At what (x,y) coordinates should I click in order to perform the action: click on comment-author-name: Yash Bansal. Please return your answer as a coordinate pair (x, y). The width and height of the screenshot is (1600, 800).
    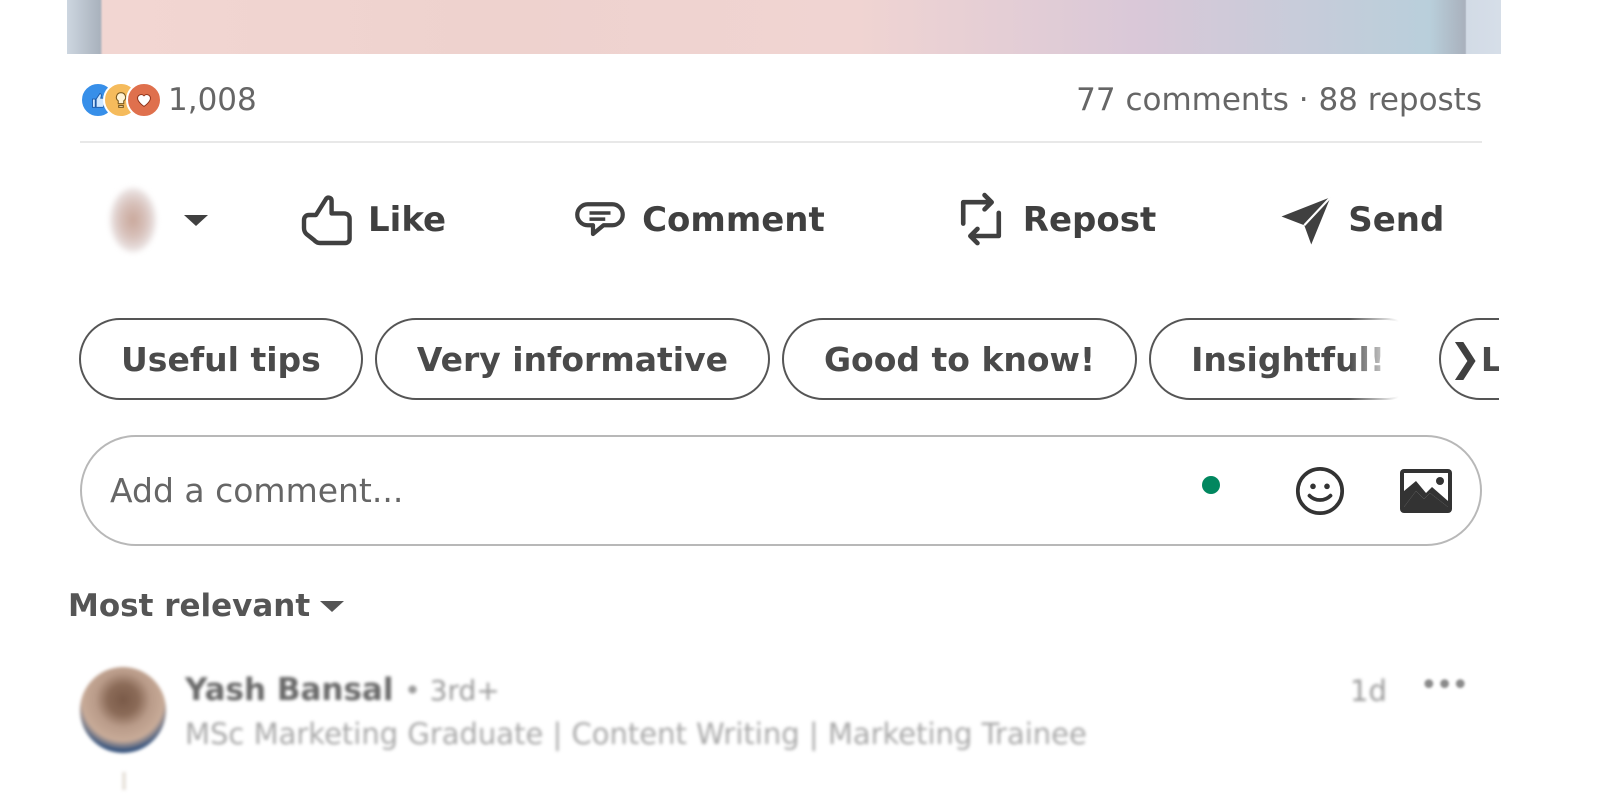
    Looking at the image, I should click on (289, 690).